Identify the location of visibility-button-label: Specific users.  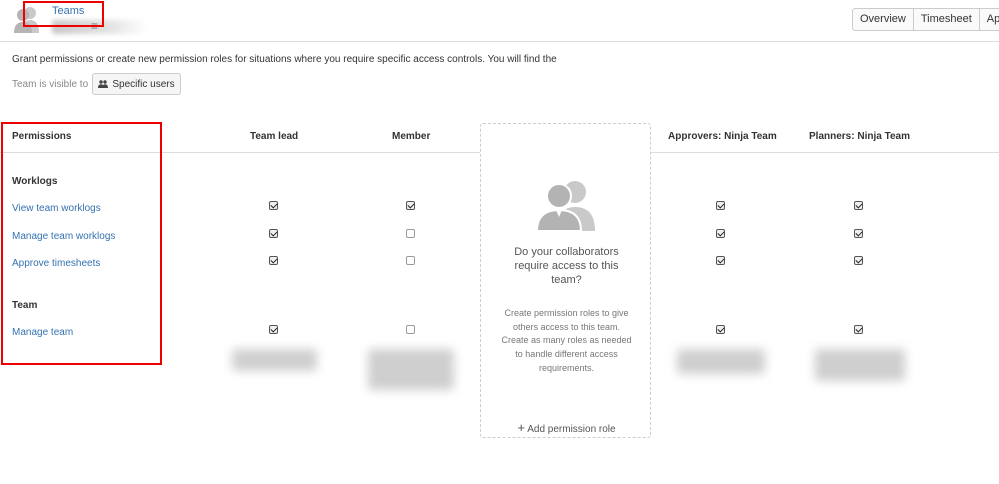
(143, 84).